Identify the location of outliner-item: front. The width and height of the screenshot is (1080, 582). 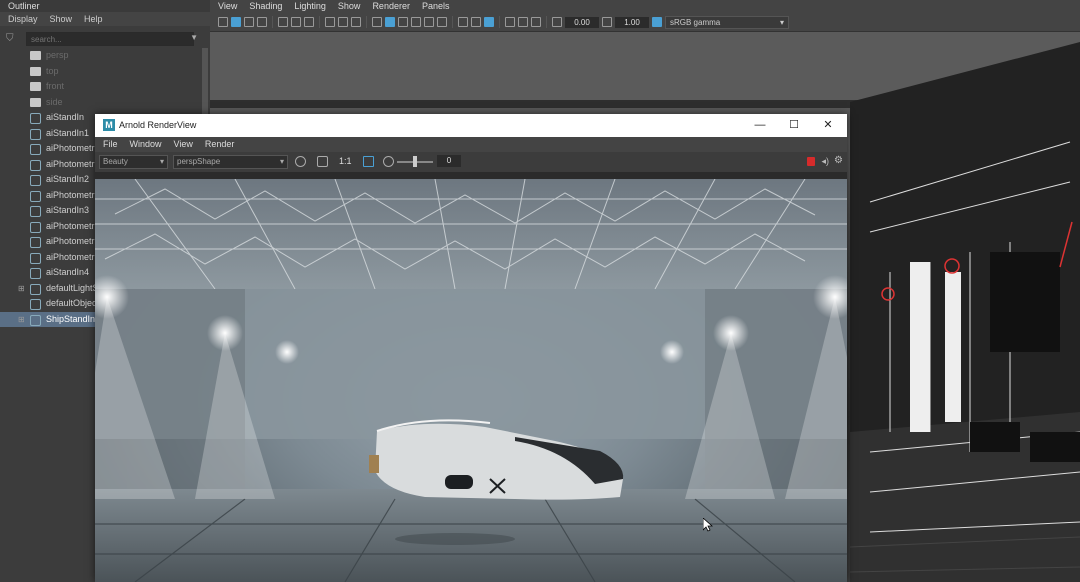
(100, 87).